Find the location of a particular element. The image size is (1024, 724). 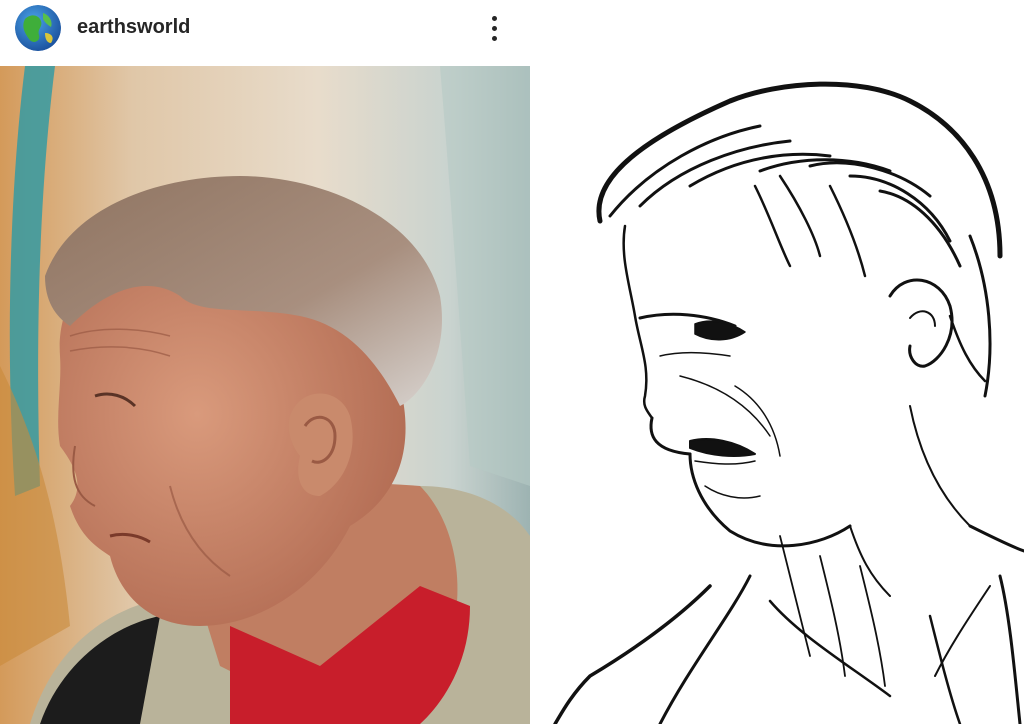

more-options-vertical-icon is located at coordinates (494, 18).